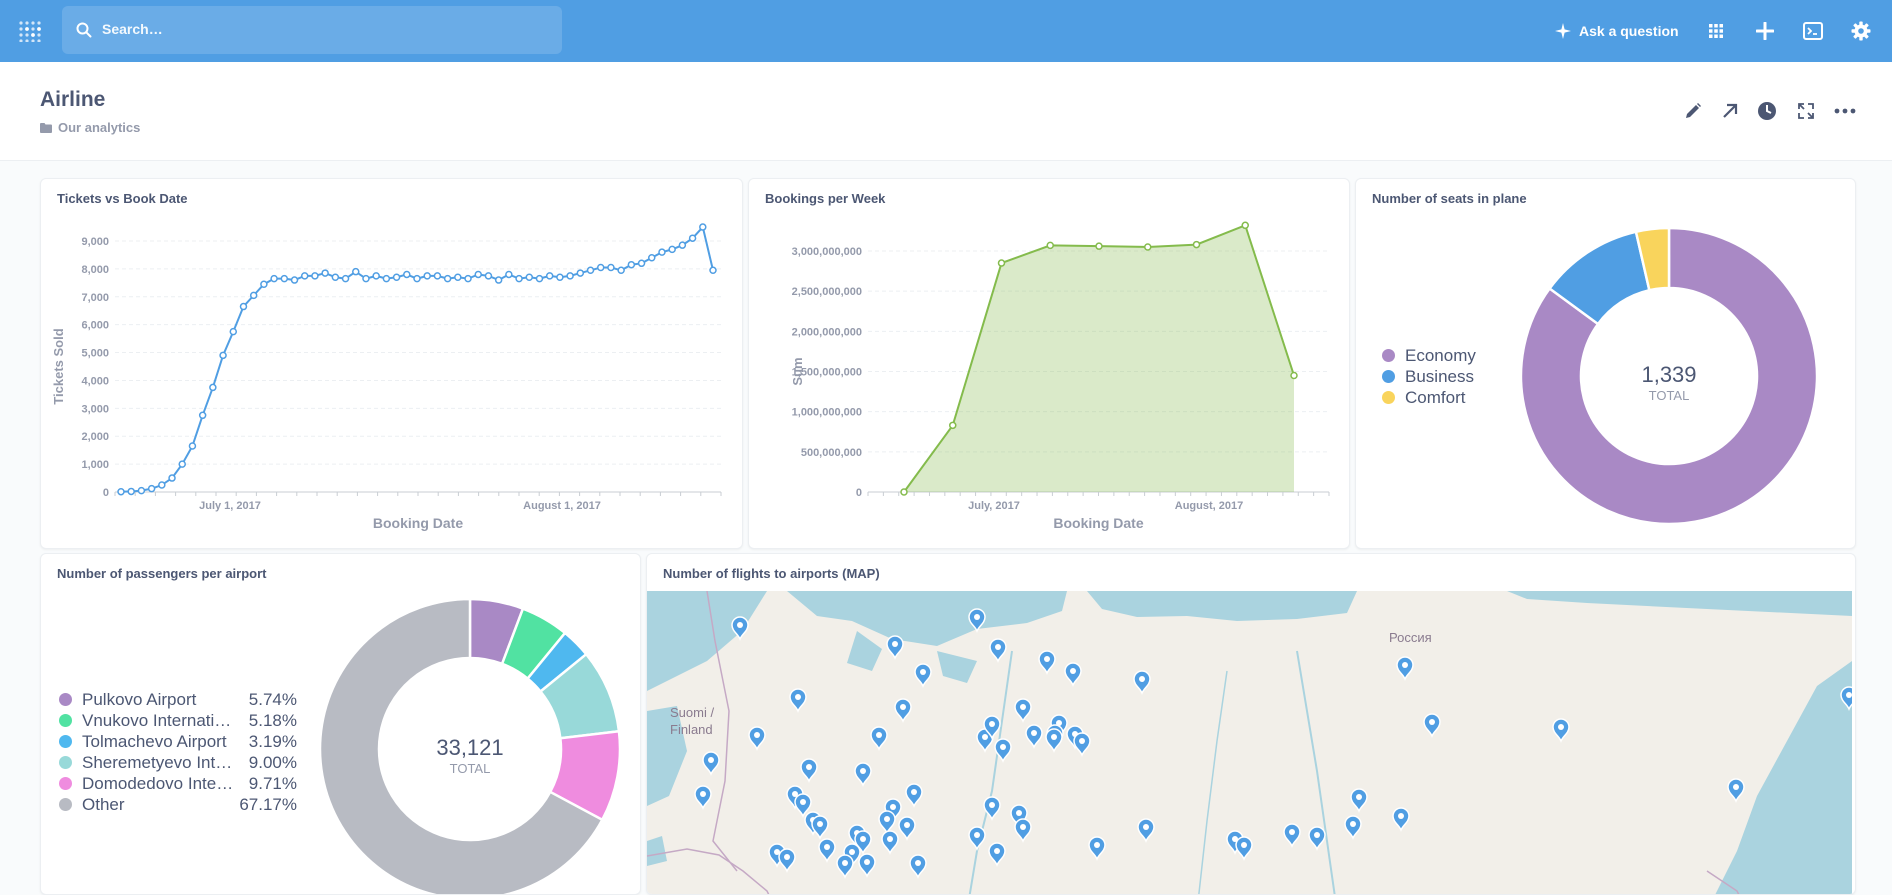 This screenshot has height=895, width=1892. Describe the element at coordinates (90, 127) in the screenshot. I see `collection-breadcrumb: Our analytics` at that location.